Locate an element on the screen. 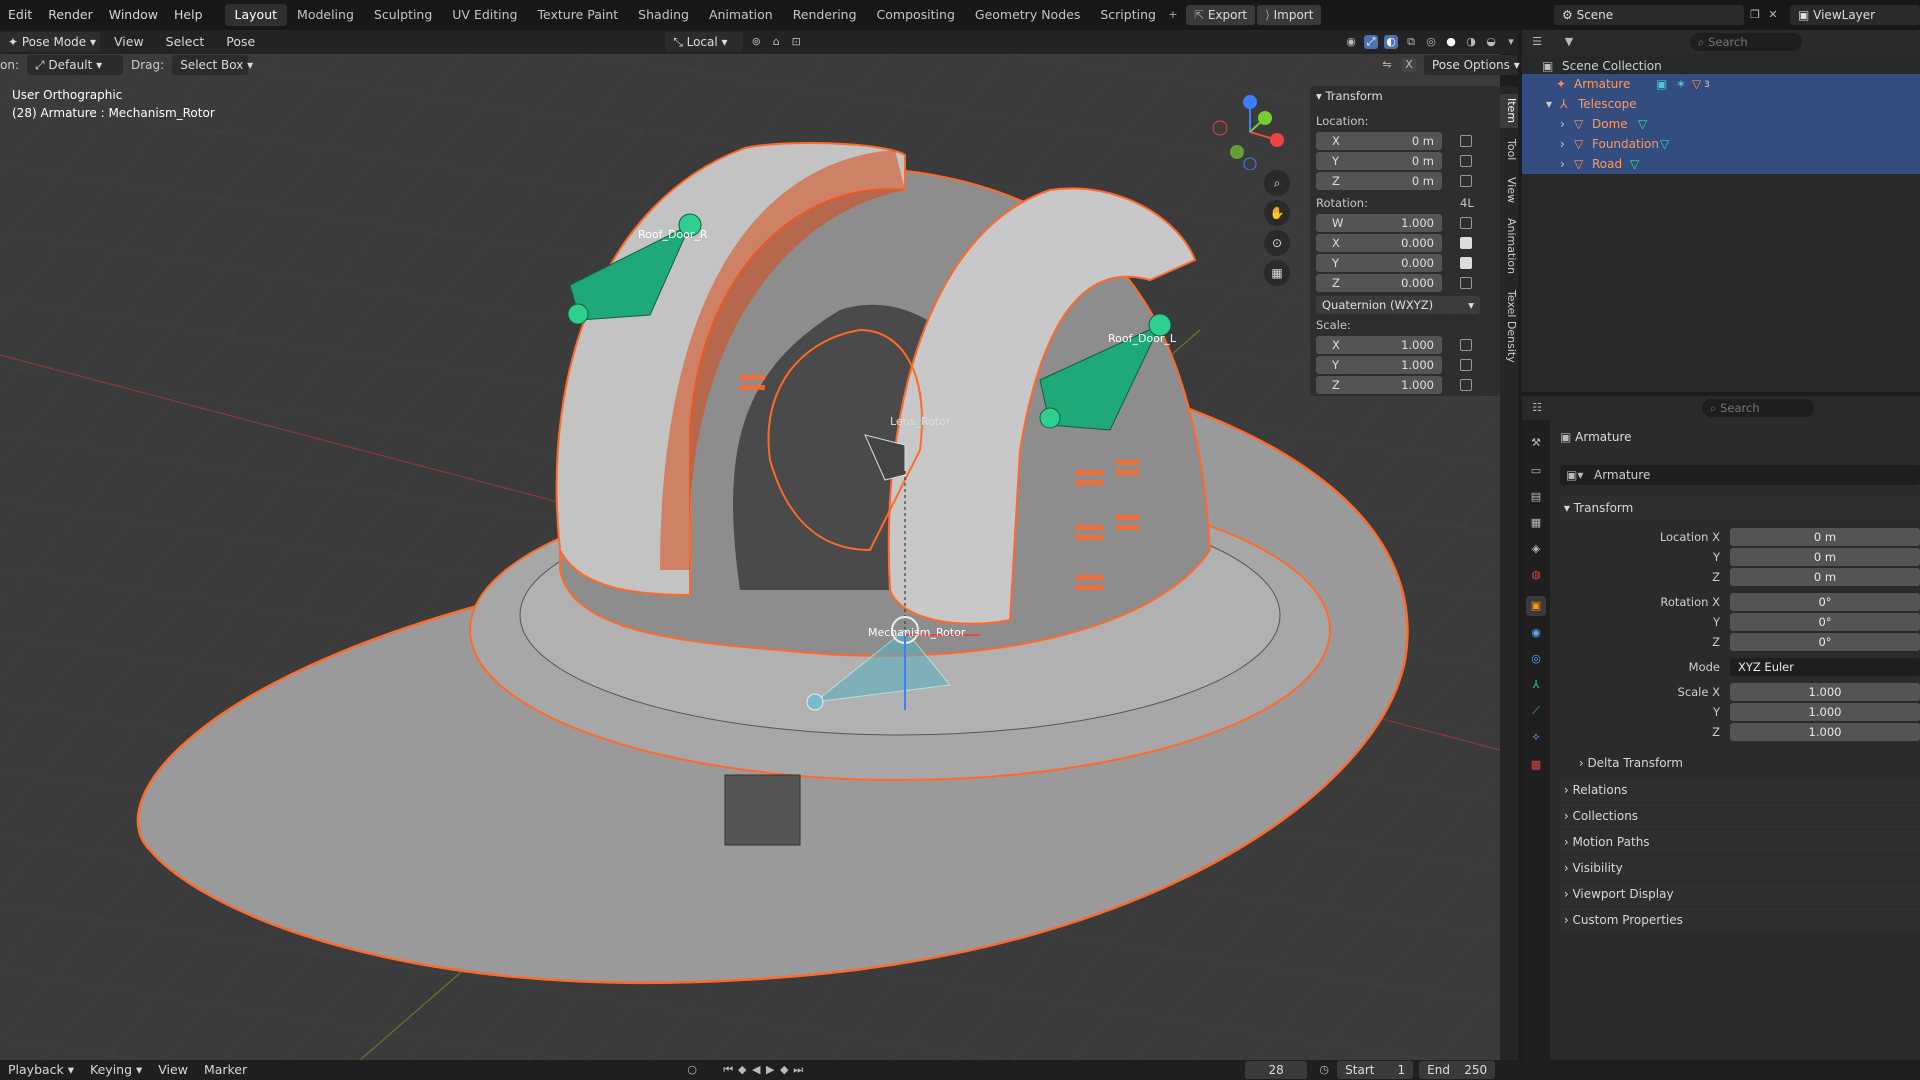 Image resolution: width=1920 pixels, height=1080 pixels. visibility-icon: ◉ is located at coordinates (1351, 42).